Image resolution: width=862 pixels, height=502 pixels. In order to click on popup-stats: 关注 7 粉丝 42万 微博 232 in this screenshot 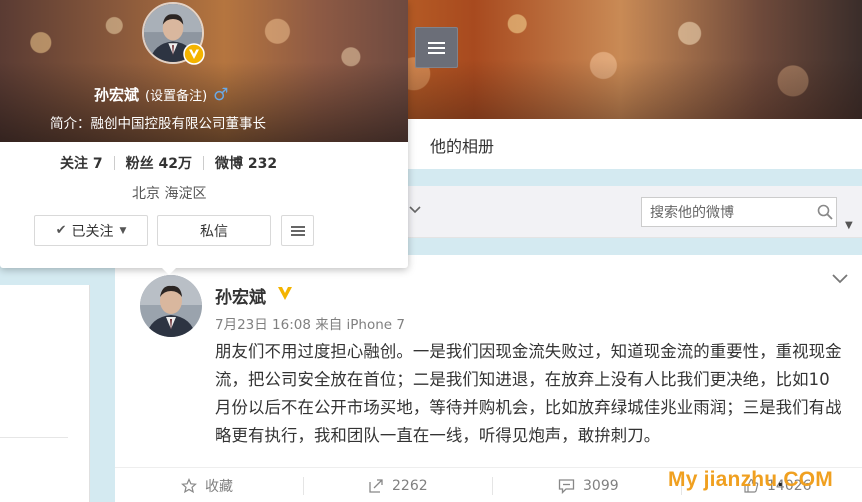, I will do `click(168, 163)`.